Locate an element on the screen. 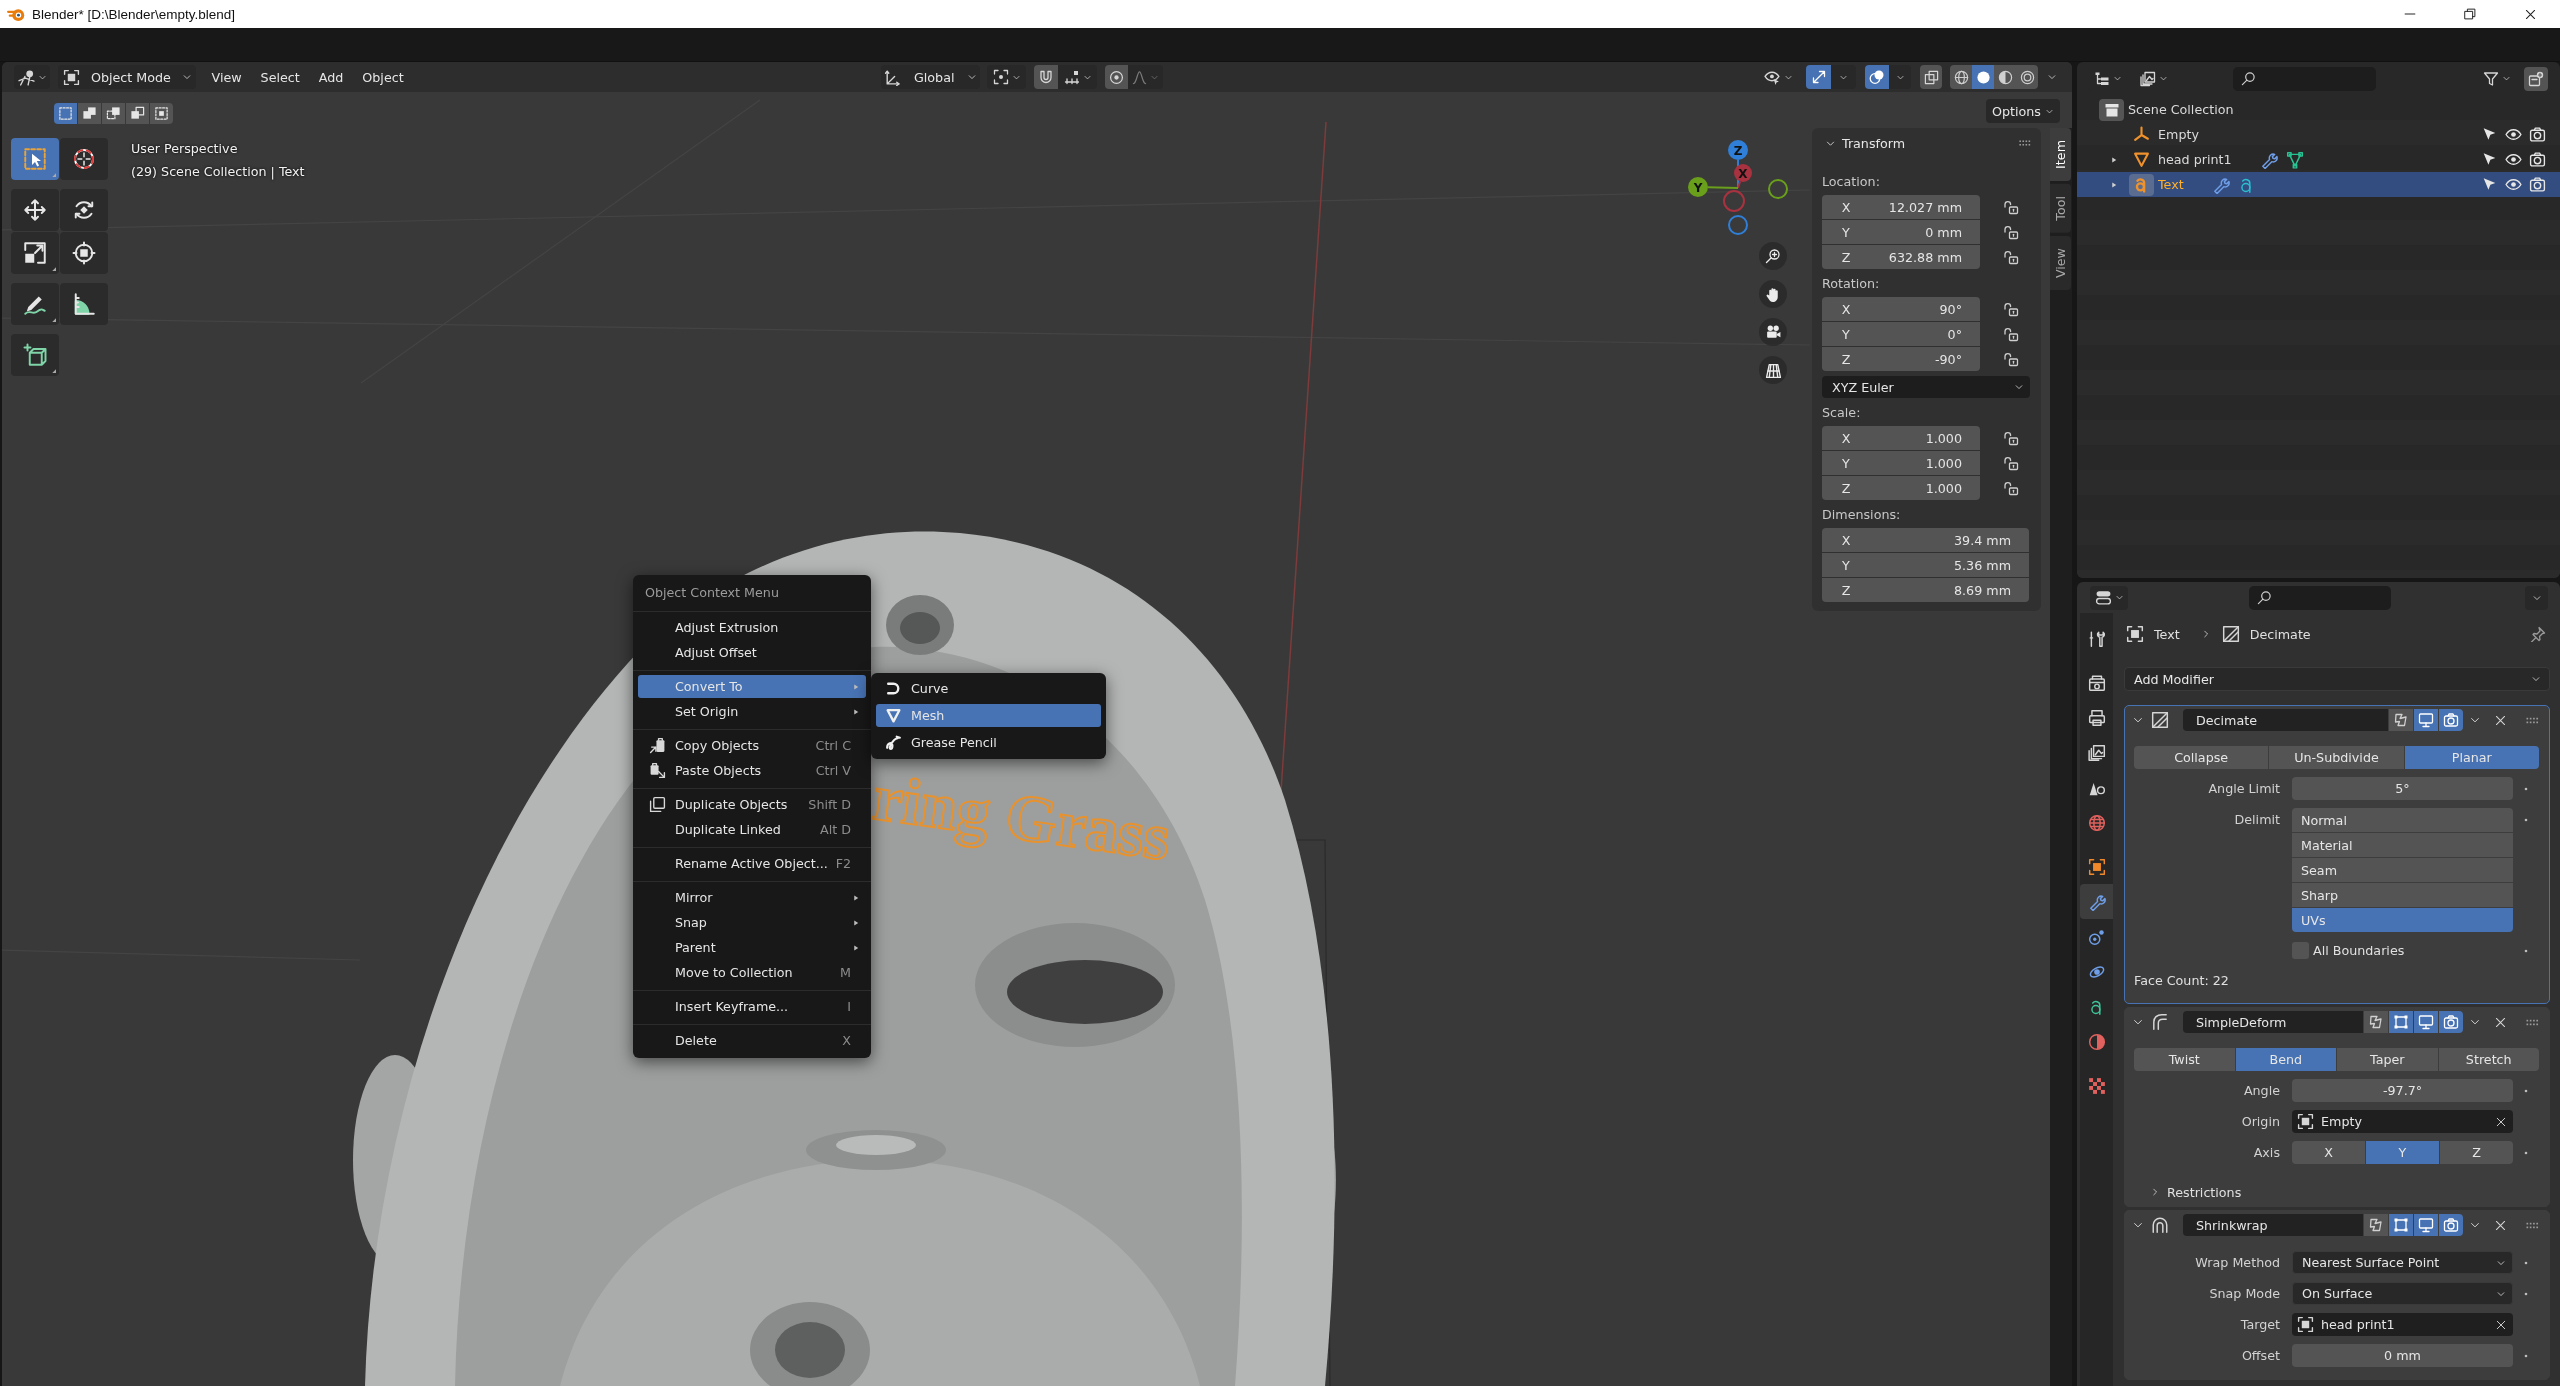  menu-item: Mesh is located at coordinates (988, 715).